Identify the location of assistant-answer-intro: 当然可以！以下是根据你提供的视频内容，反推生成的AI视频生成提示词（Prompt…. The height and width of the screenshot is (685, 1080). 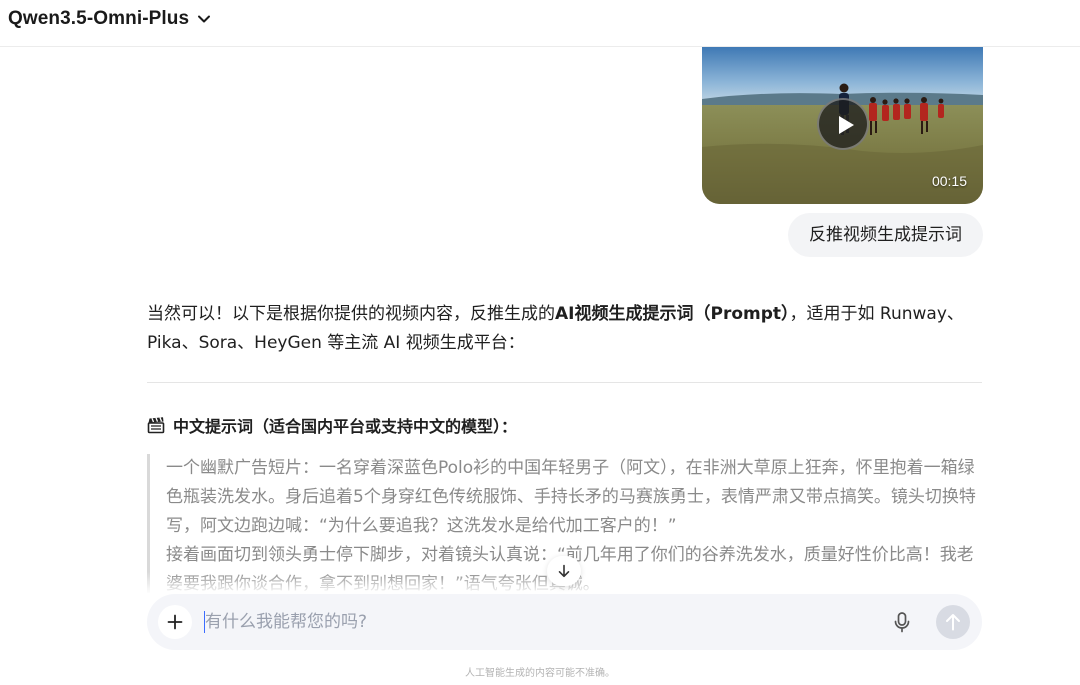
(564, 329).